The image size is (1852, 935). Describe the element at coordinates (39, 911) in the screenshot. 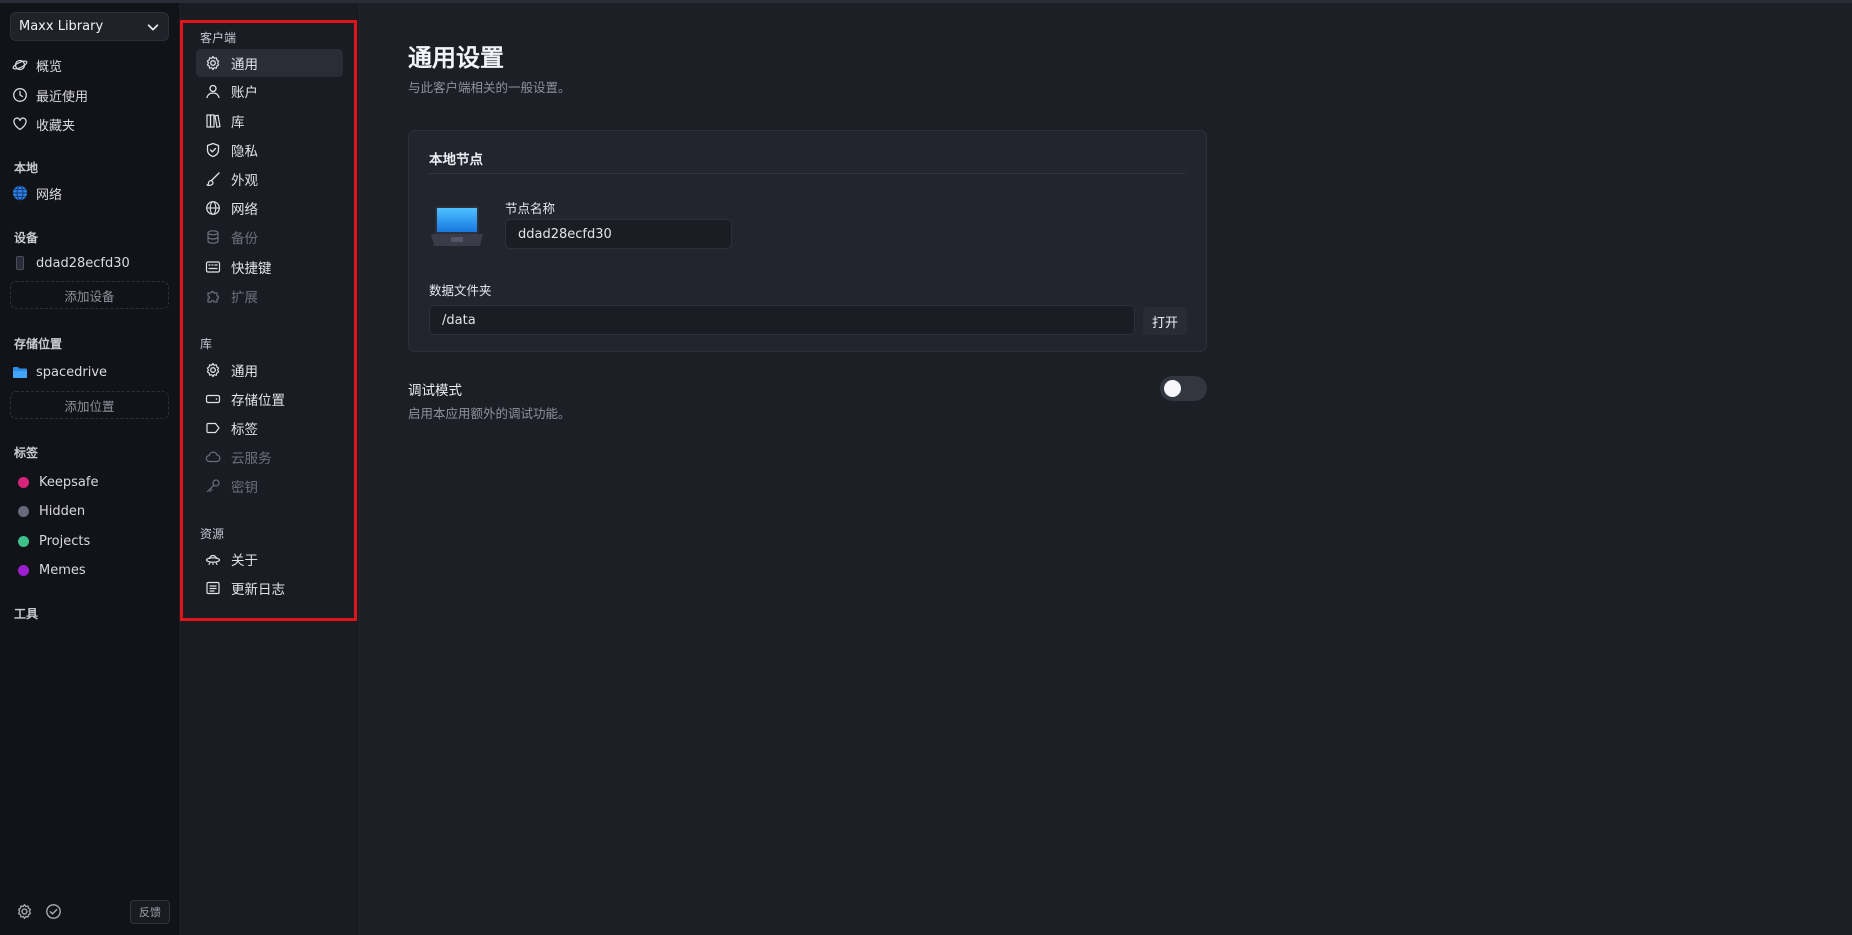

I see `sidebar-footer` at that location.